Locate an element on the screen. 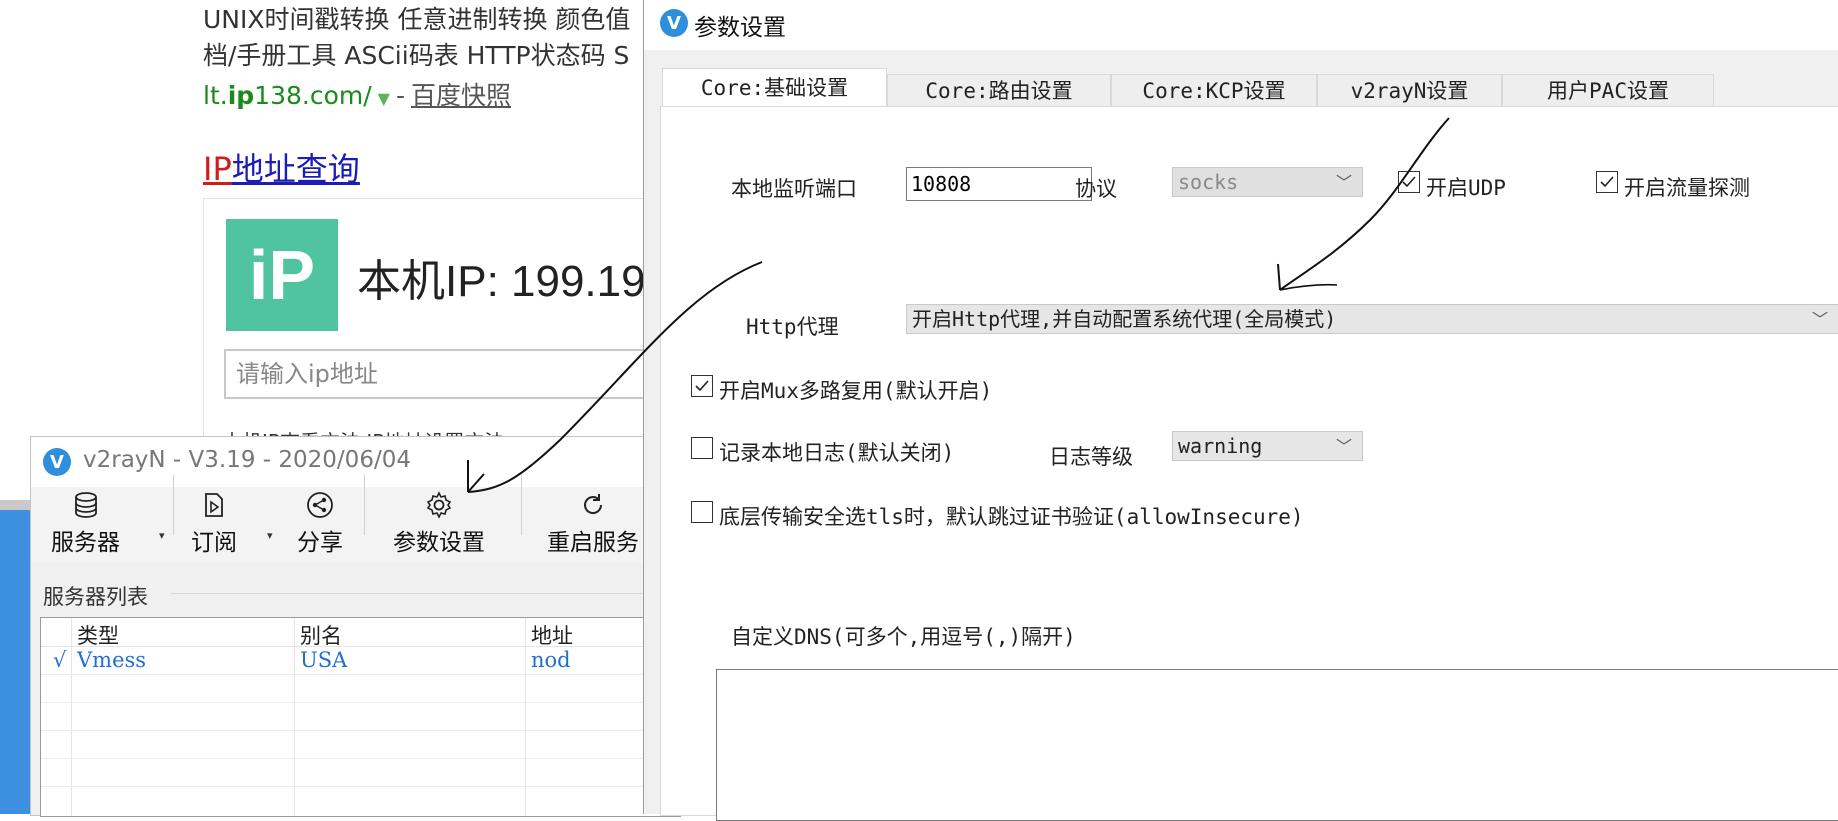  restart-service-button: 重启服务 is located at coordinates (593, 525).